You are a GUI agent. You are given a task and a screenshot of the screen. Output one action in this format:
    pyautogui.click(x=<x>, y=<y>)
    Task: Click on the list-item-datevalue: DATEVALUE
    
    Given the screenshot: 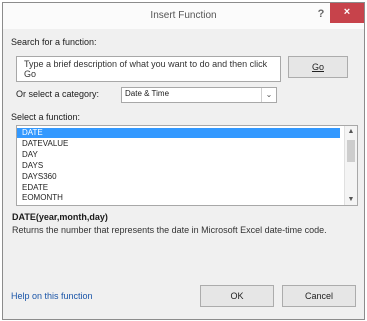 What is the action you would take?
    pyautogui.click(x=178, y=144)
    